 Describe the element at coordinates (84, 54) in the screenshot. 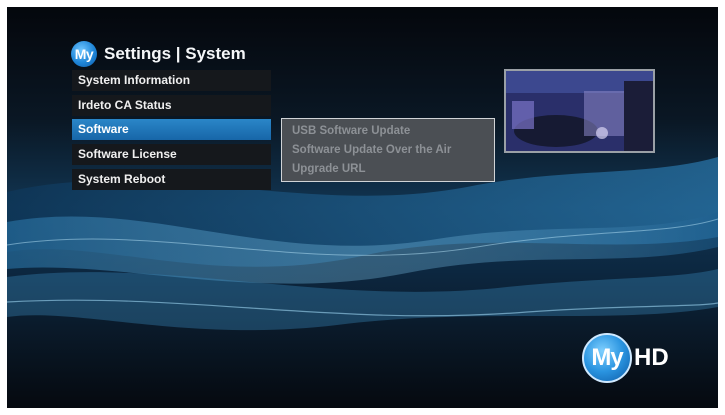

I see `my-logo-icon: My` at that location.